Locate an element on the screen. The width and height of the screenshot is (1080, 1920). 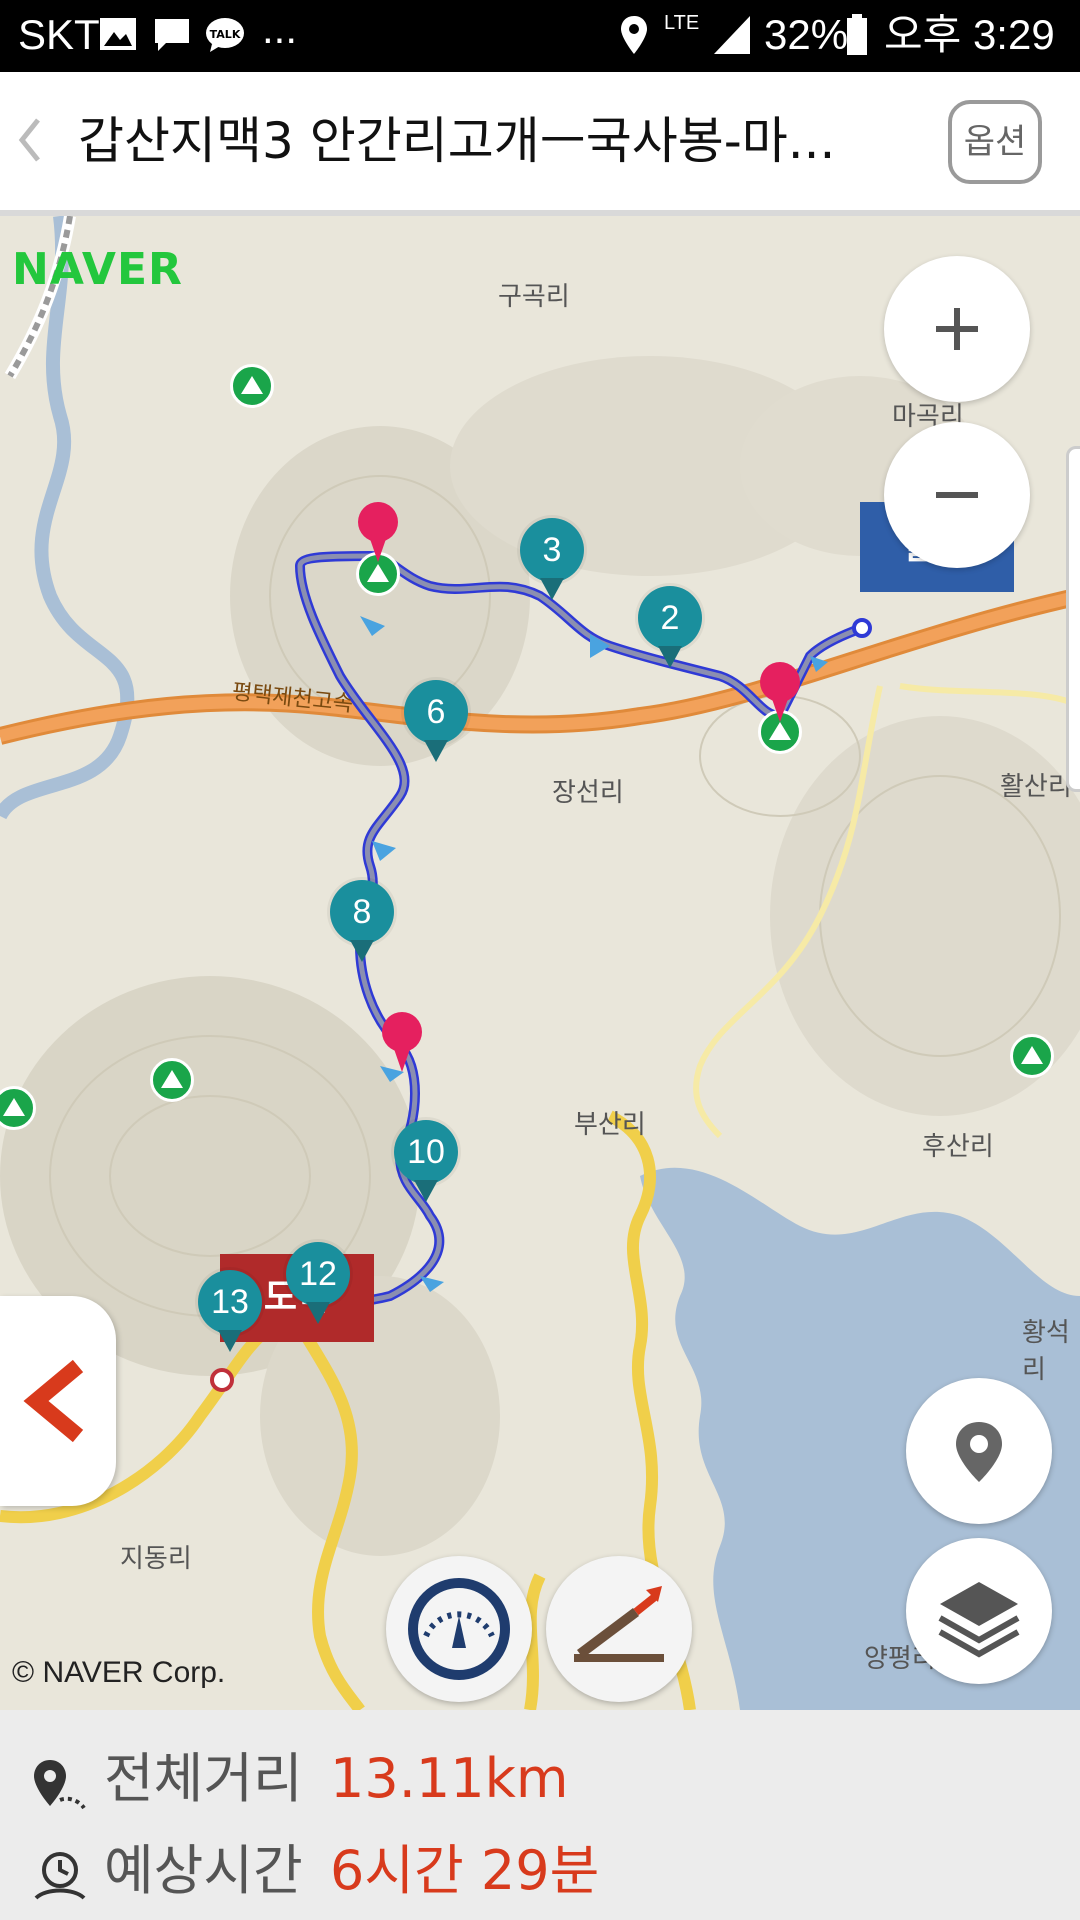
collapse-panel-button is located at coordinates (58, 1401).